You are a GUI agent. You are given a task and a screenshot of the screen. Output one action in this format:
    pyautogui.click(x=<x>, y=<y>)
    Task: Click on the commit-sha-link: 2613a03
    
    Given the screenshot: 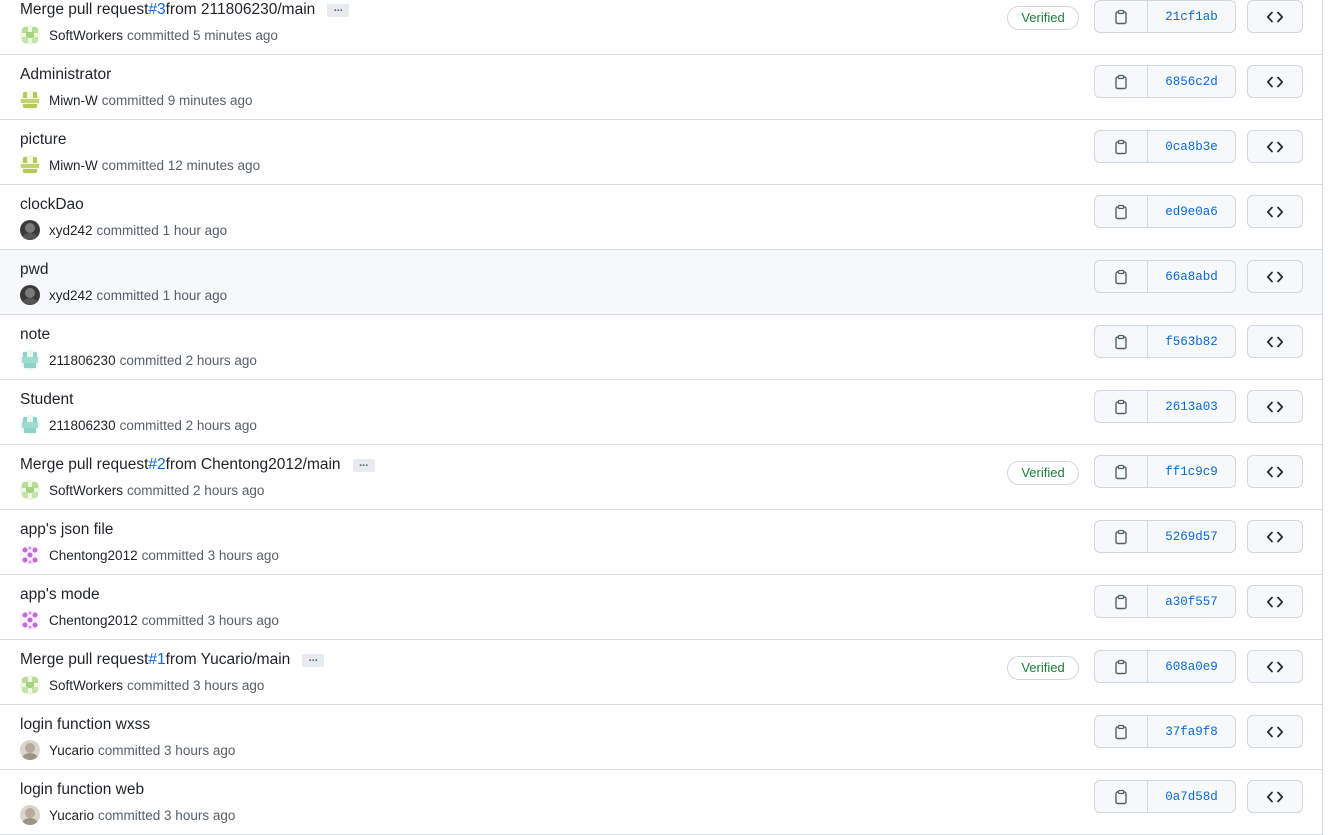 What is the action you would take?
    pyautogui.click(x=1191, y=406)
    